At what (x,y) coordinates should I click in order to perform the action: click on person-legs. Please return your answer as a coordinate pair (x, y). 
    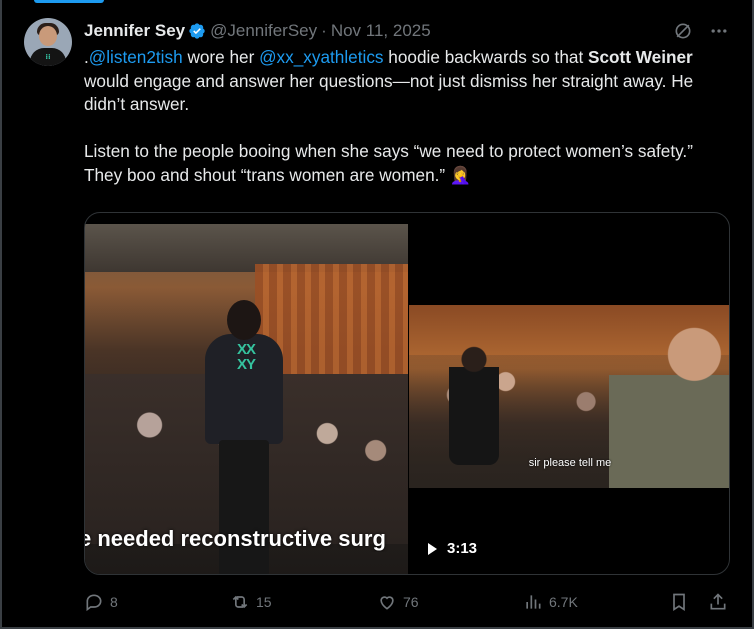
    Looking at the image, I should click on (244, 507).